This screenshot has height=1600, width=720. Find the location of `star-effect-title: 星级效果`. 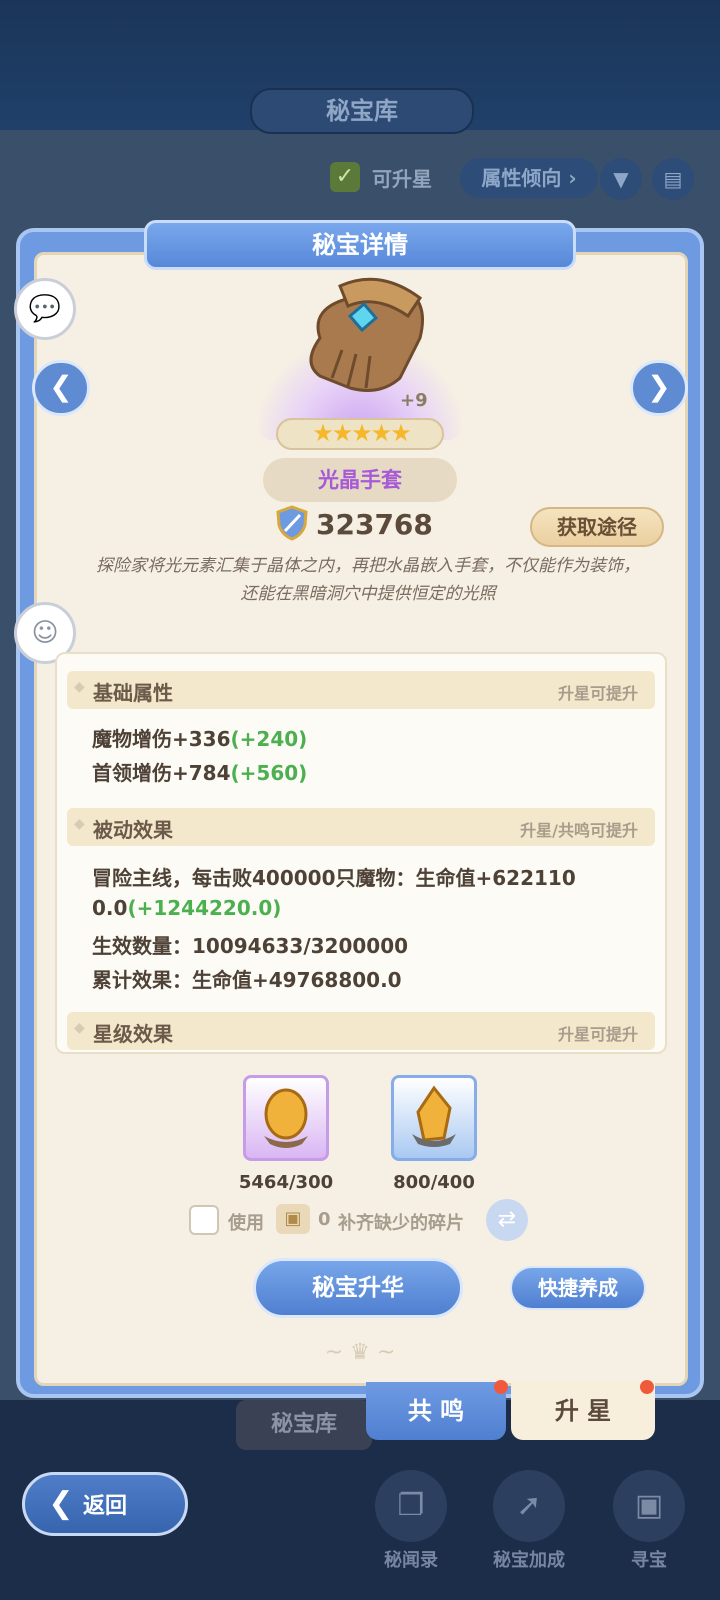

star-effect-title: 星级效果 is located at coordinates (133, 1034).